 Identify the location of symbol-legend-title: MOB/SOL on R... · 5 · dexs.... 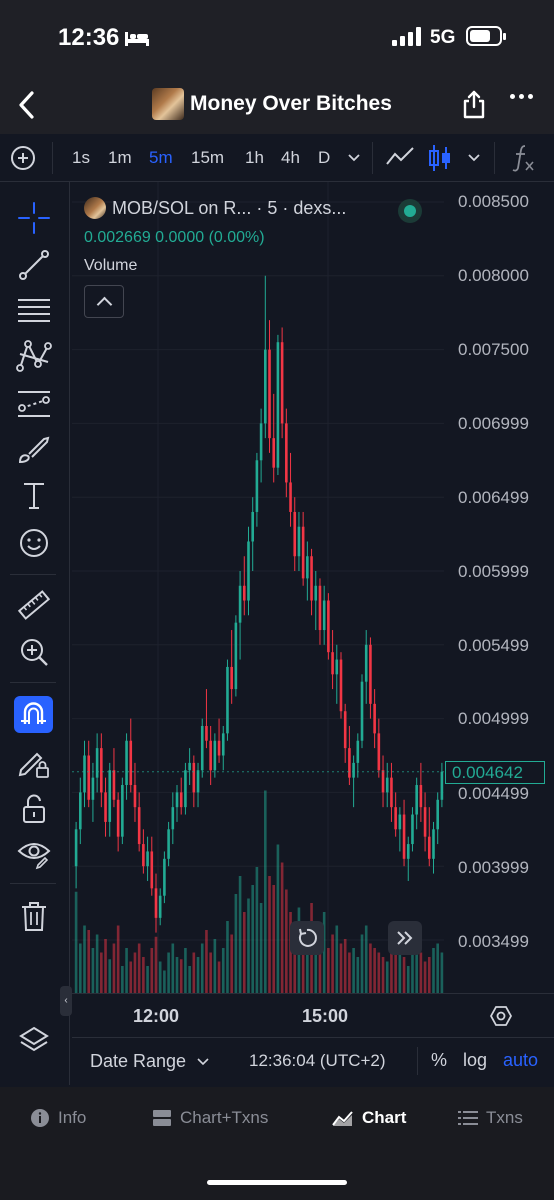
(229, 208).